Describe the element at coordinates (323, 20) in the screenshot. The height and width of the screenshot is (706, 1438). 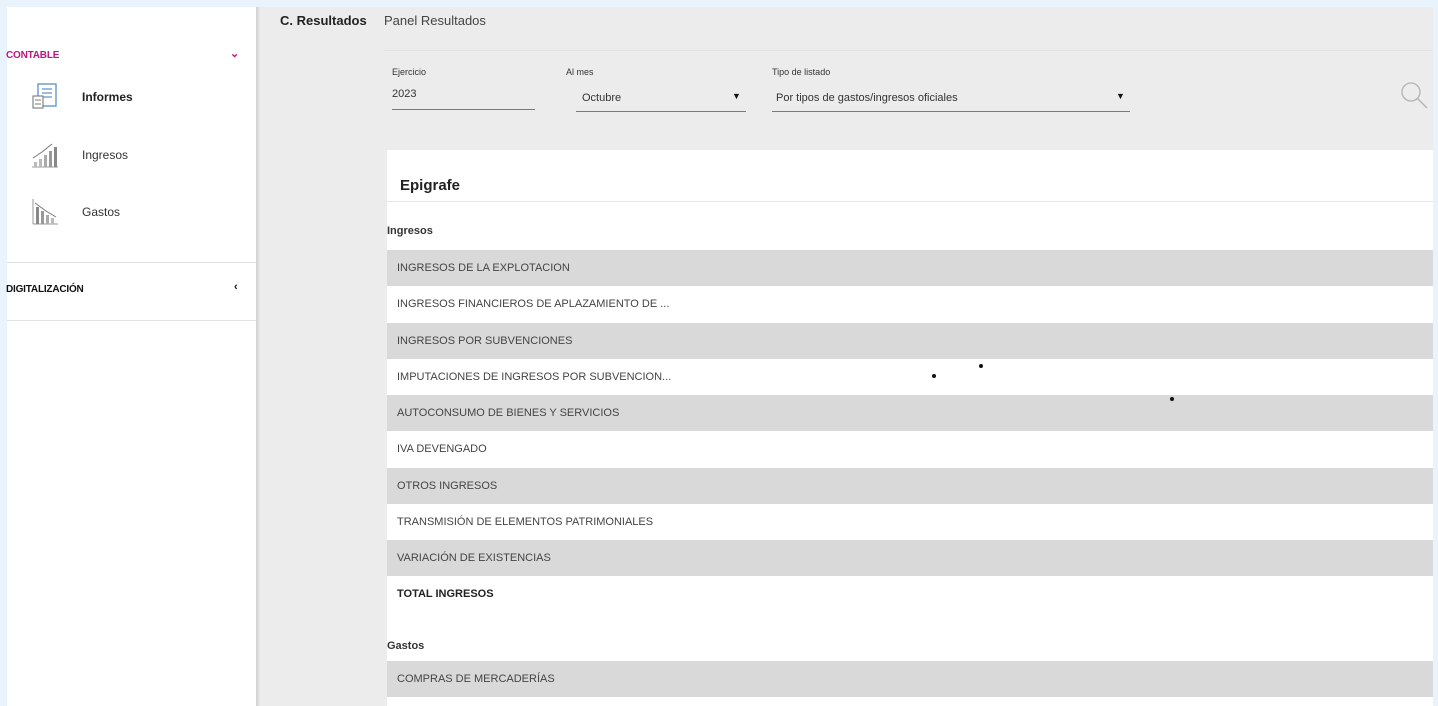
I see `page-title: C. Resultados` at that location.